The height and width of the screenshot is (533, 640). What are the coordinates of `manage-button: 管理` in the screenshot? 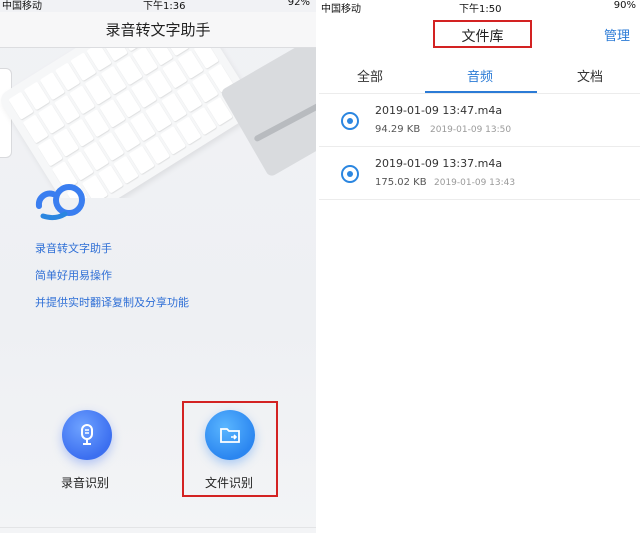 It's located at (617, 34).